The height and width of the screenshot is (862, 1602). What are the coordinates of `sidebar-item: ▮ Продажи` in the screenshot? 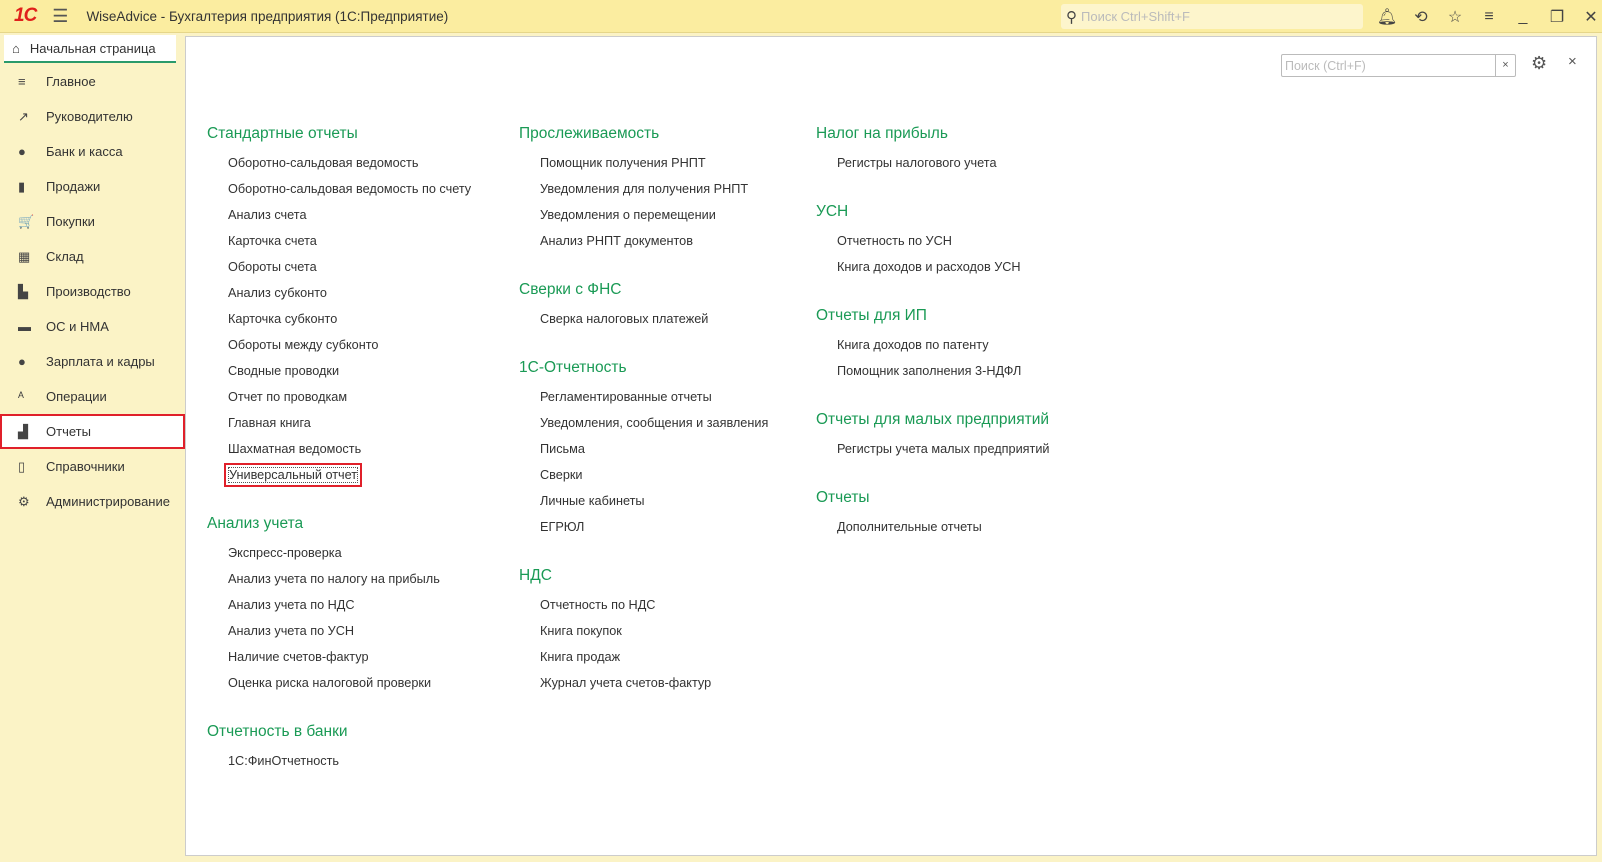 It's located at (92, 186).